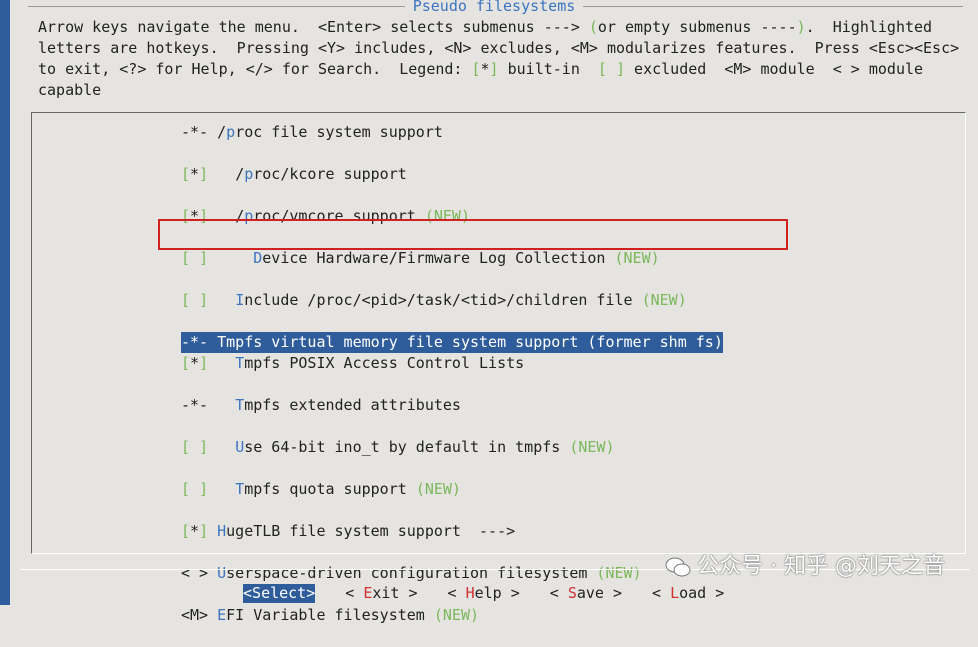 The height and width of the screenshot is (647, 978). What do you see at coordinates (330, 489) in the screenshot?
I see `menu-item-text: mpfs quota support` at bounding box center [330, 489].